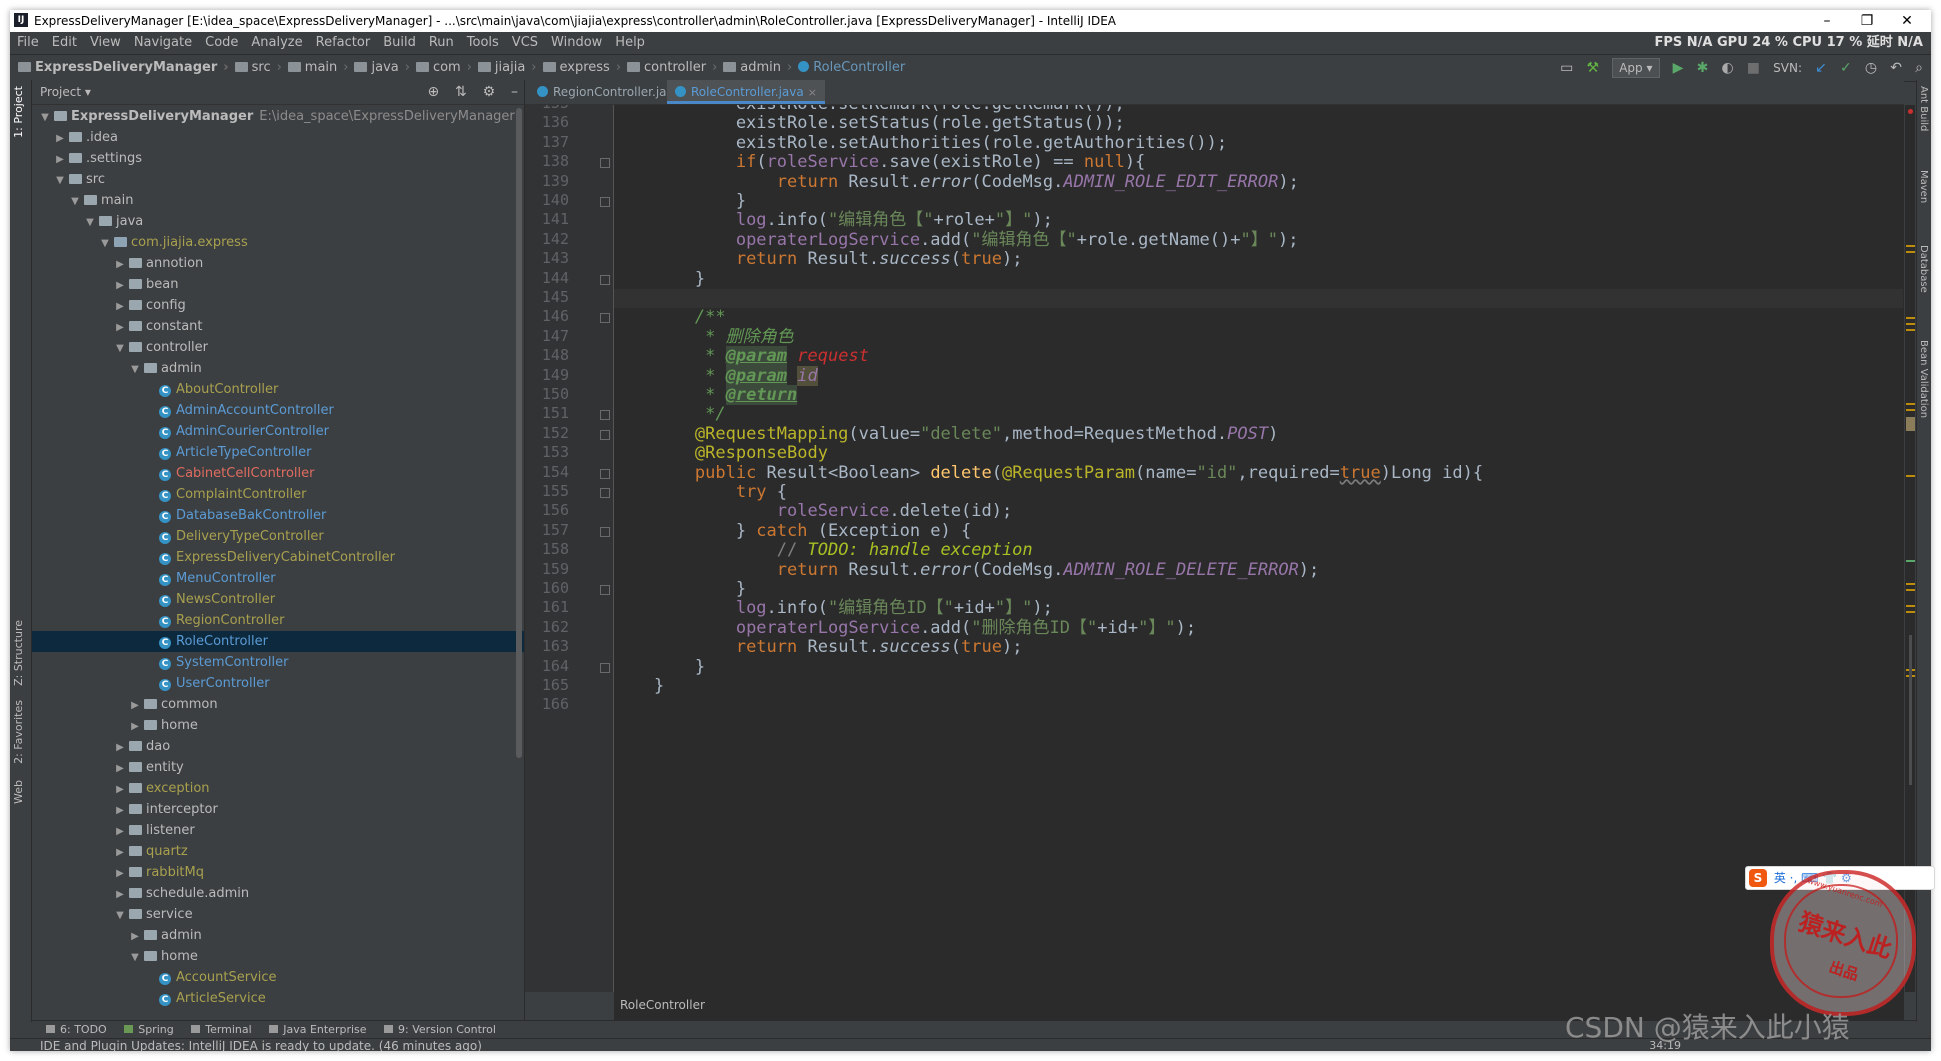 This screenshot has height=1061, width=1941. I want to click on line-number: 148, so click(547, 355).